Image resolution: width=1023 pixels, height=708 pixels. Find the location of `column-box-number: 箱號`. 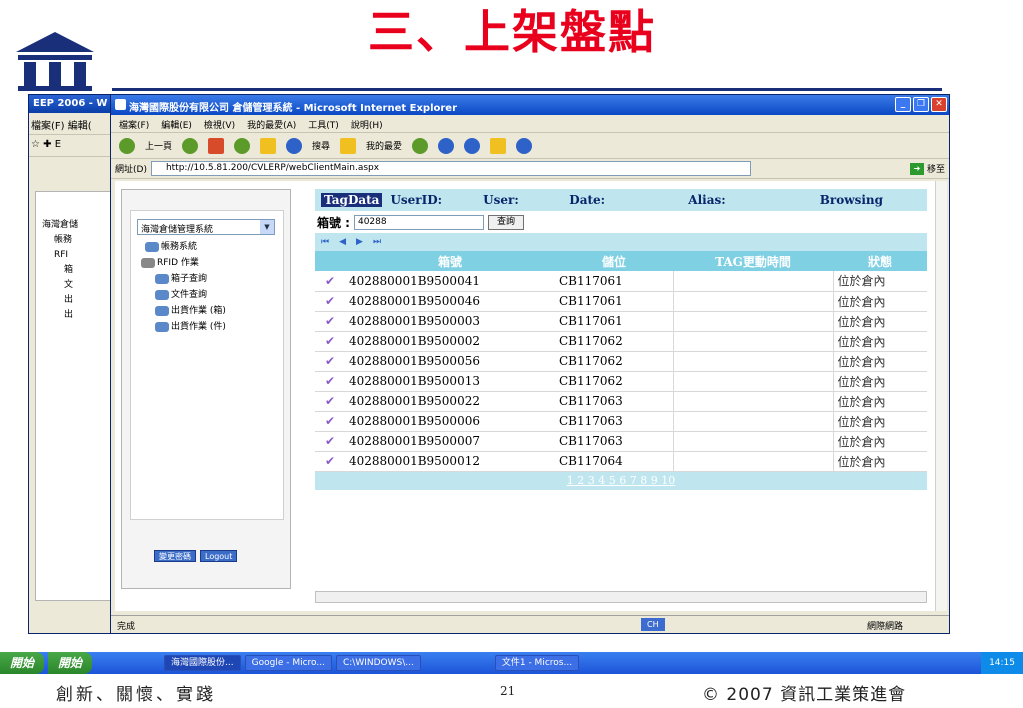

column-box-number: 箱號 is located at coordinates (450, 261).